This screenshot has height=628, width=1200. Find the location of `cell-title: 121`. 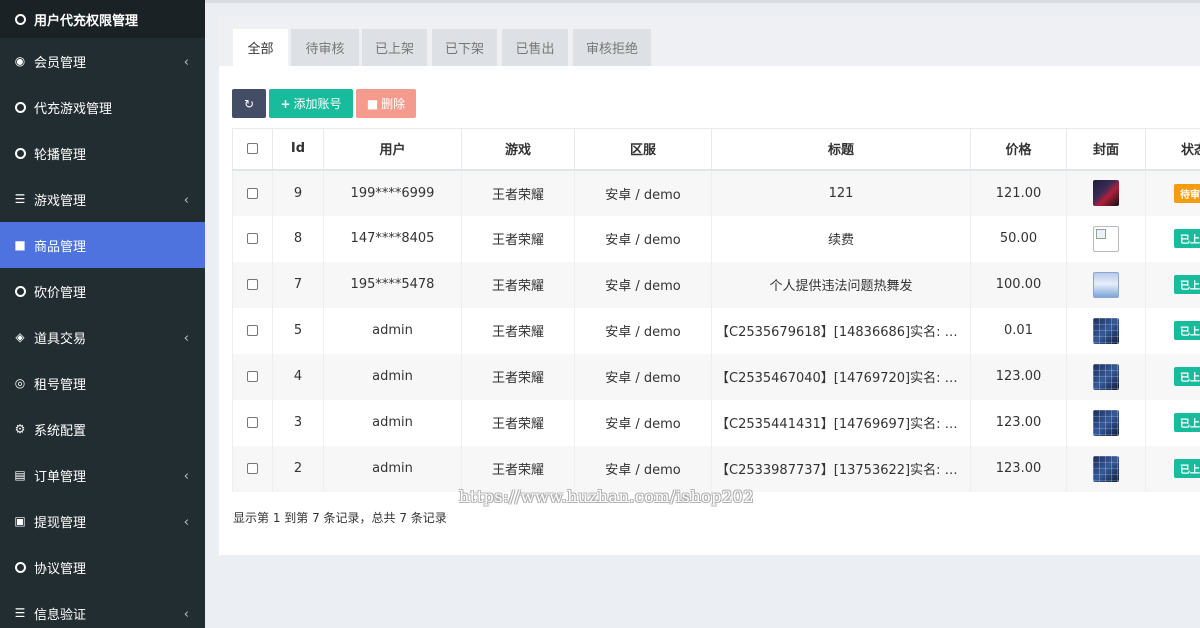

cell-title: 121 is located at coordinates (841, 192).